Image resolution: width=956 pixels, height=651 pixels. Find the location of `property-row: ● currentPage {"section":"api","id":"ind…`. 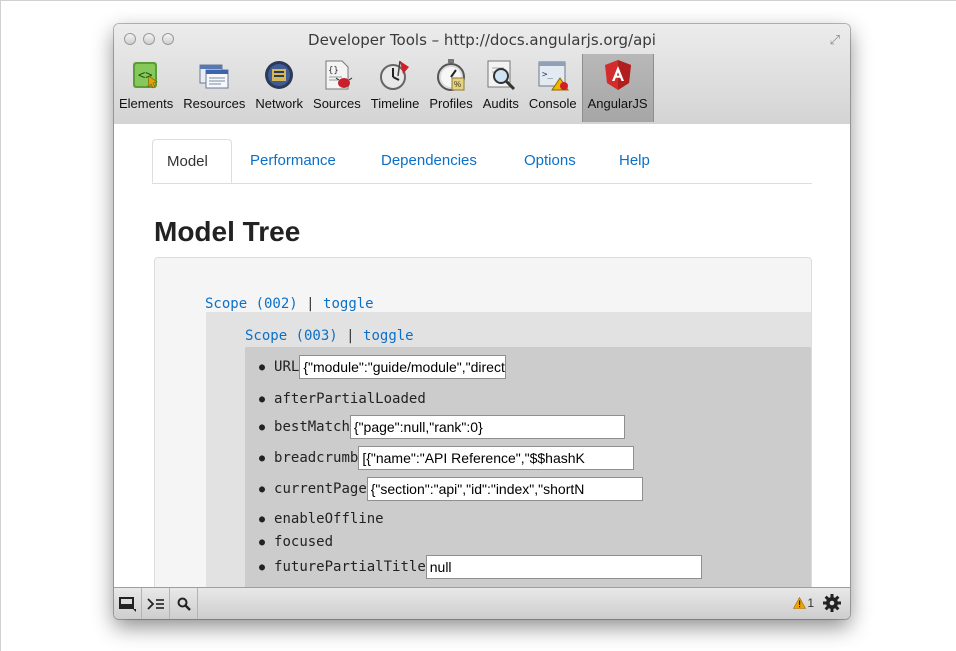

property-row: ● currentPage {"section":"api","id":"ind… is located at coordinates (451, 489).